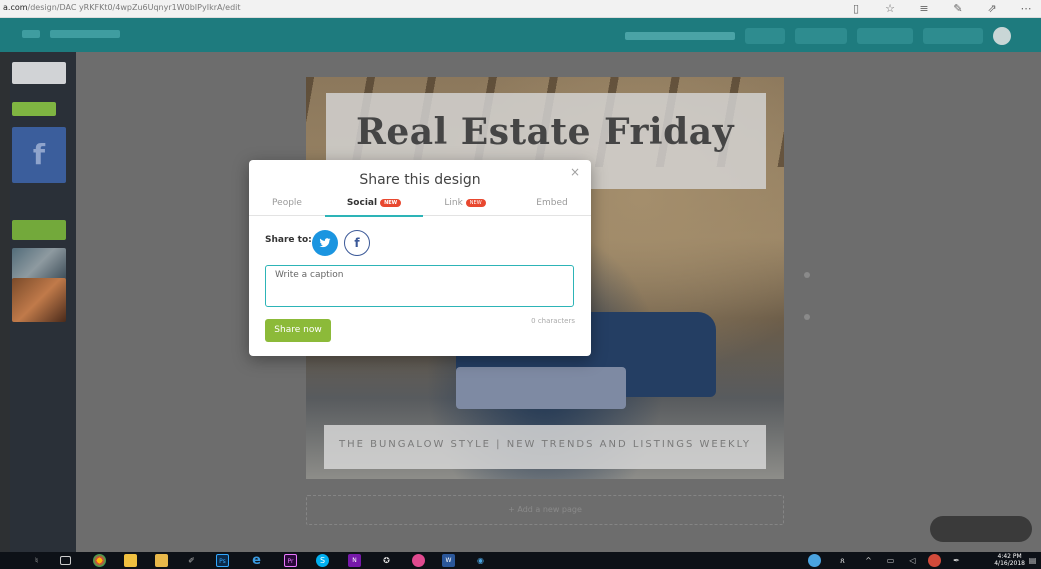  I want to click on media-icon, so click(418, 560).